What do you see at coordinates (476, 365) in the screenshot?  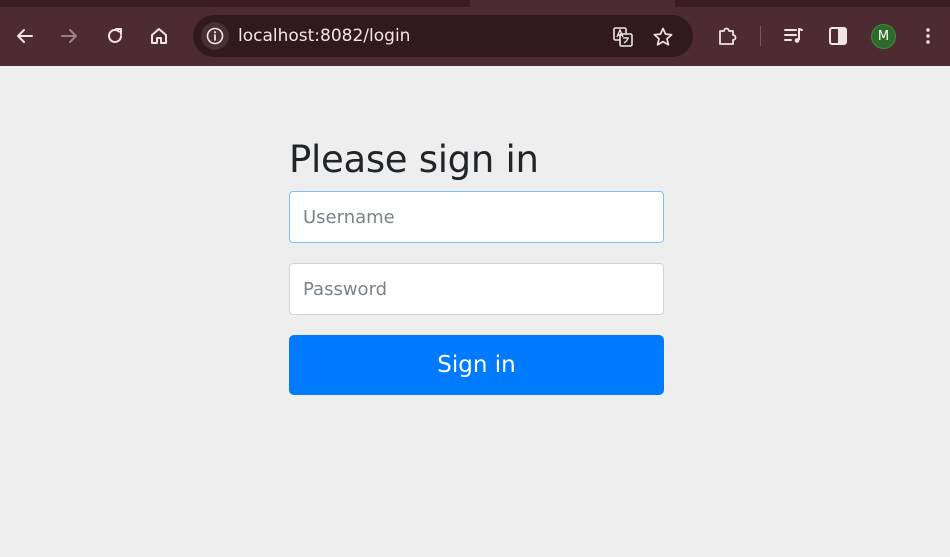 I see `sign-in-button: Sign in` at bounding box center [476, 365].